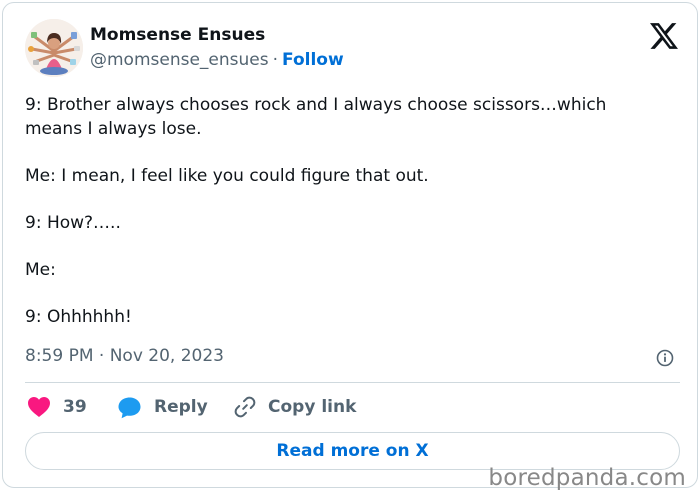 The width and height of the screenshot is (700, 502). I want to click on watermark: boredpanda.com, so click(587, 478).